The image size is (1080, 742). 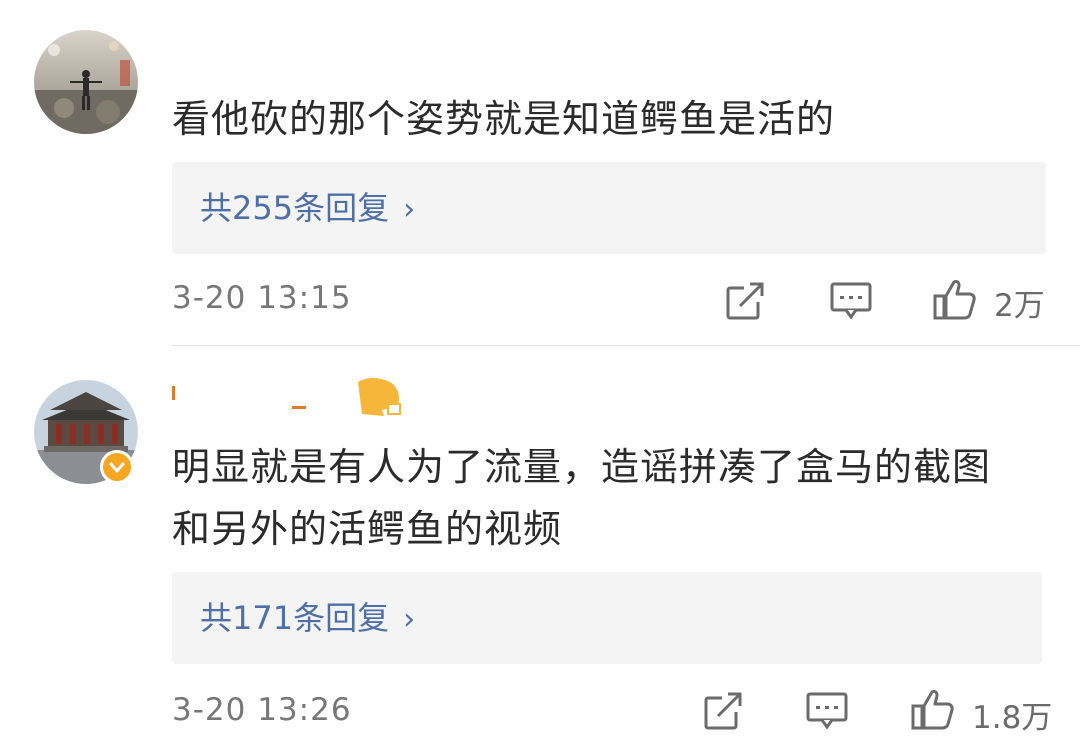 What do you see at coordinates (262, 710) in the screenshot?
I see `comment-timestamp: 3-20 13:26` at bounding box center [262, 710].